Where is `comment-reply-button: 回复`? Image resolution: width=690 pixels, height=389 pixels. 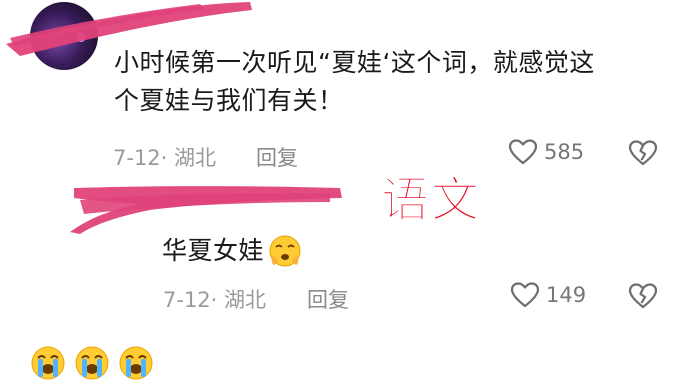 comment-reply-button: 回复 is located at coordinates (277, 157).